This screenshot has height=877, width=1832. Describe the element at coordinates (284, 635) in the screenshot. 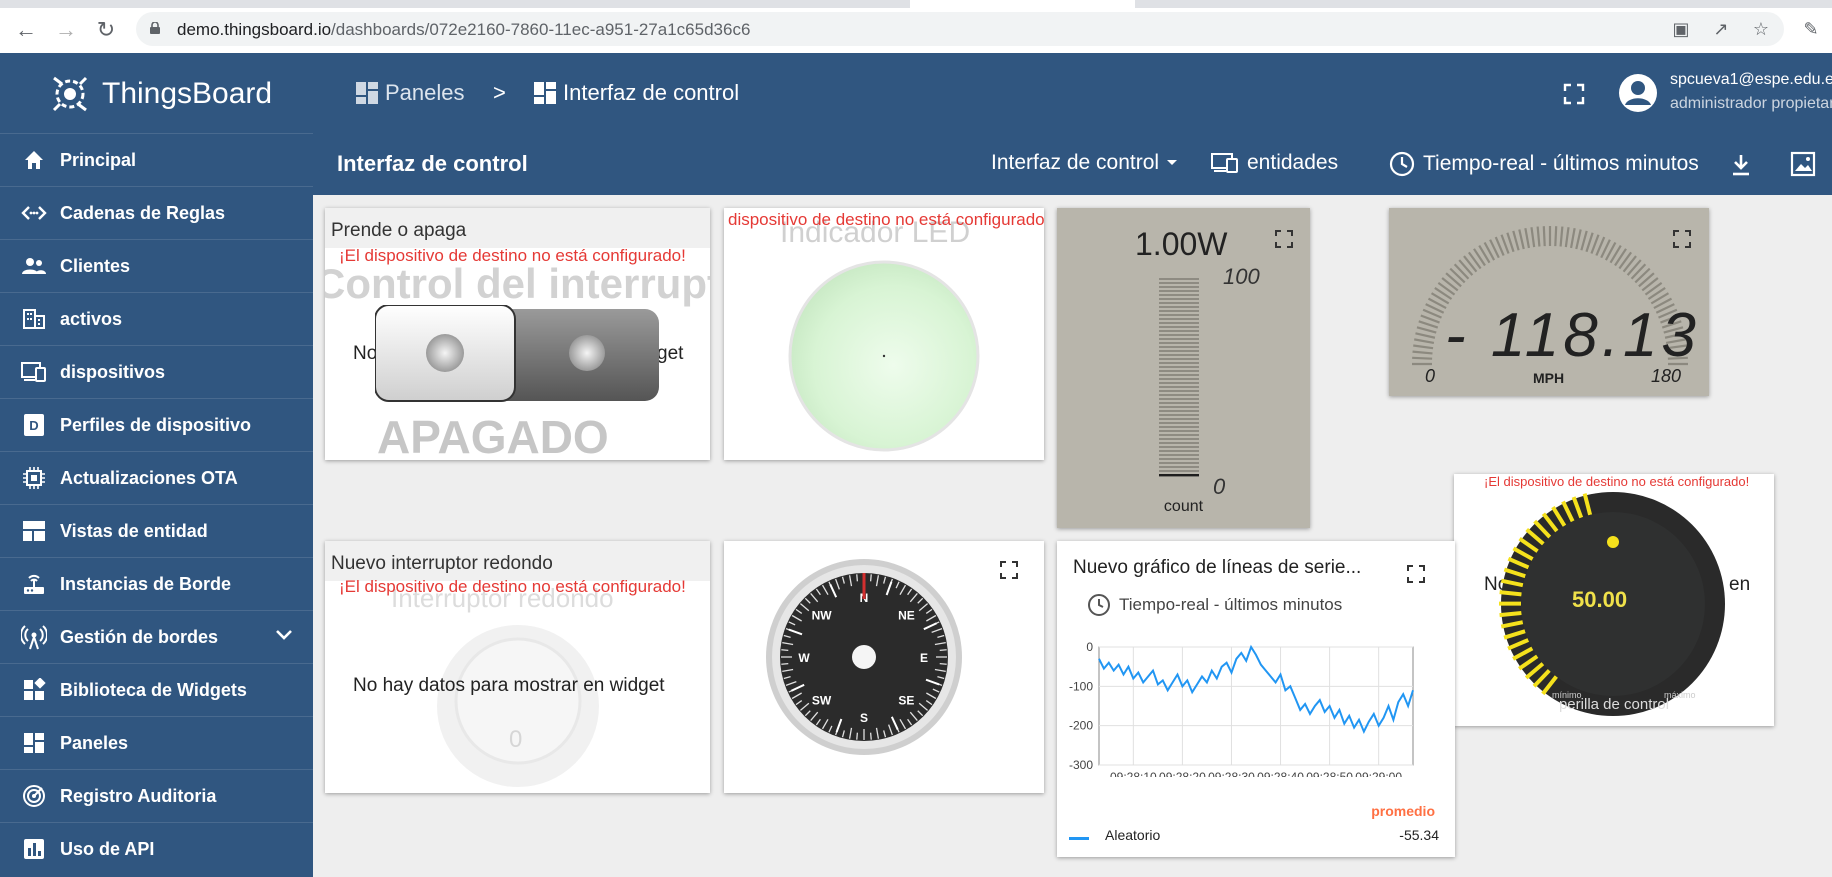

I see `chevron-down-icon` at that location.